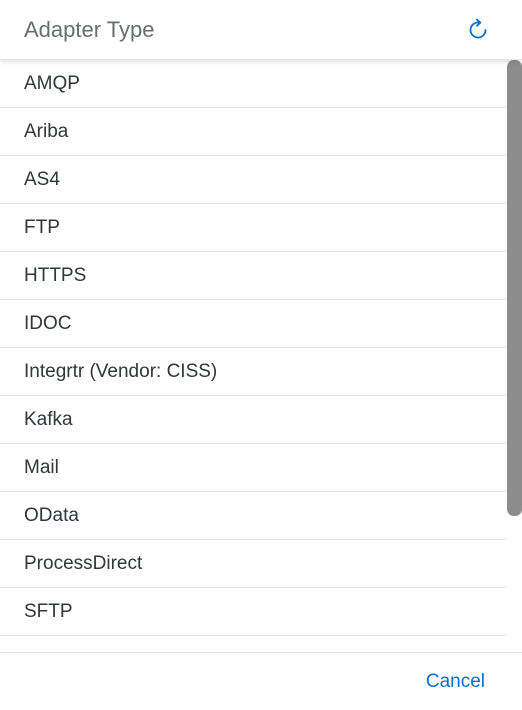 The height and width of the screenshot is (710, 522). Describe the element at coordinates (253, 420) in the screenshot. I see `list-item-kafka: Kafka` at that location.